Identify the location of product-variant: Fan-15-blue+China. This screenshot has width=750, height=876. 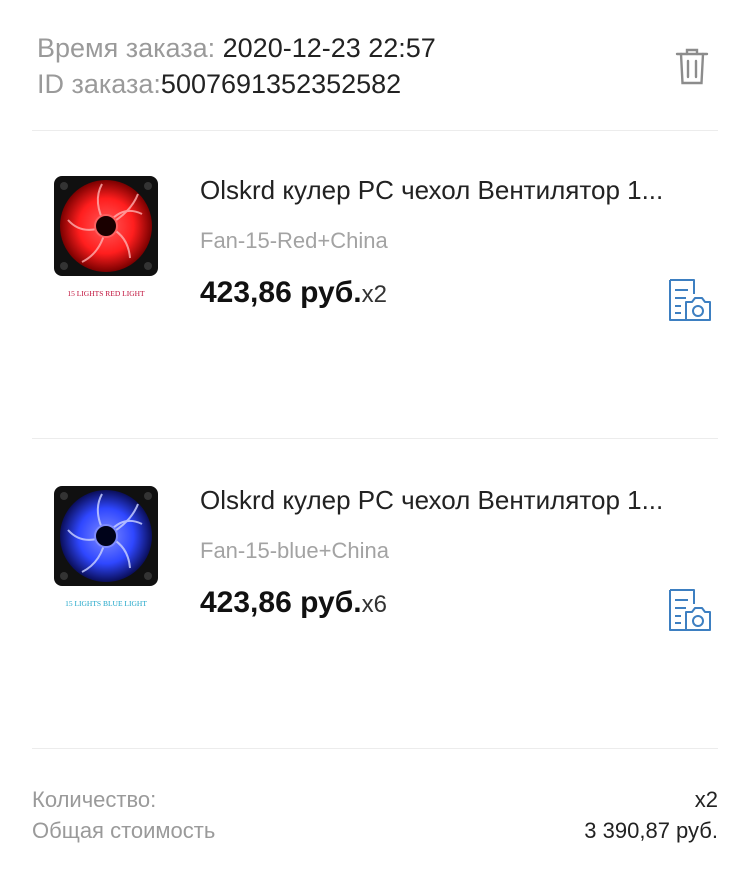
(294, 550).